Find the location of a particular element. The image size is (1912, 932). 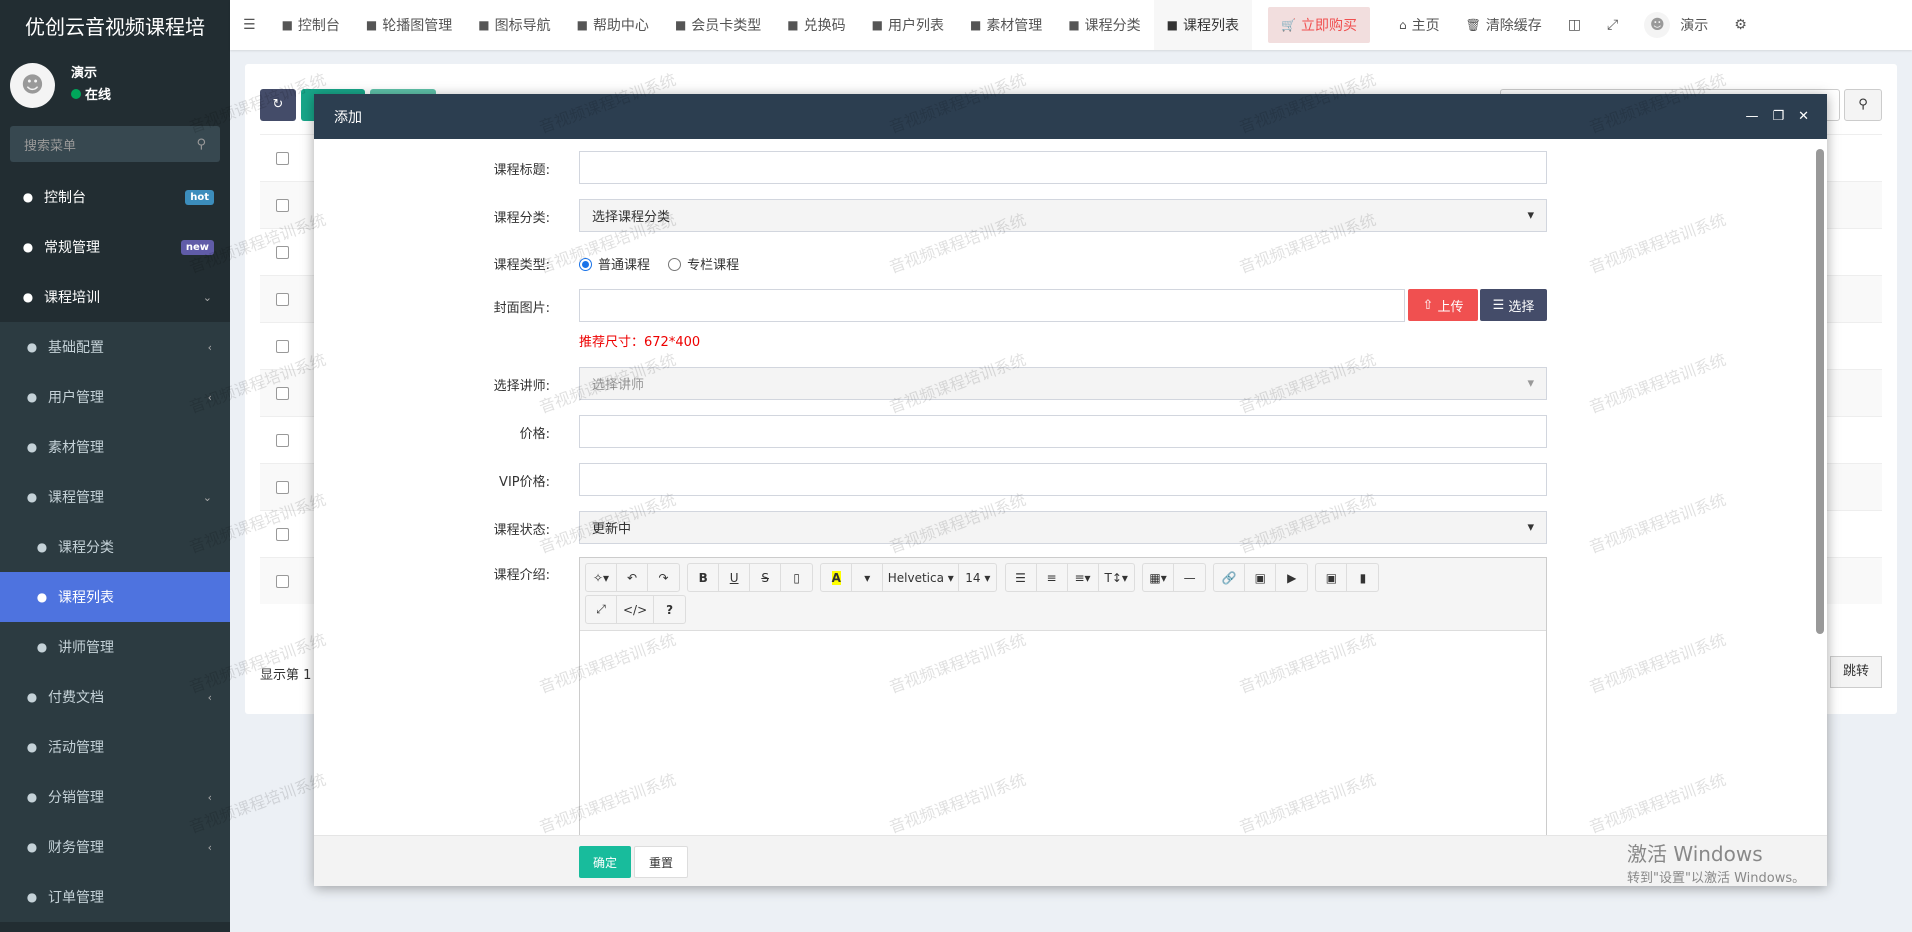

font-size-select: 14 ▾ is located at coordinates (977, 577).